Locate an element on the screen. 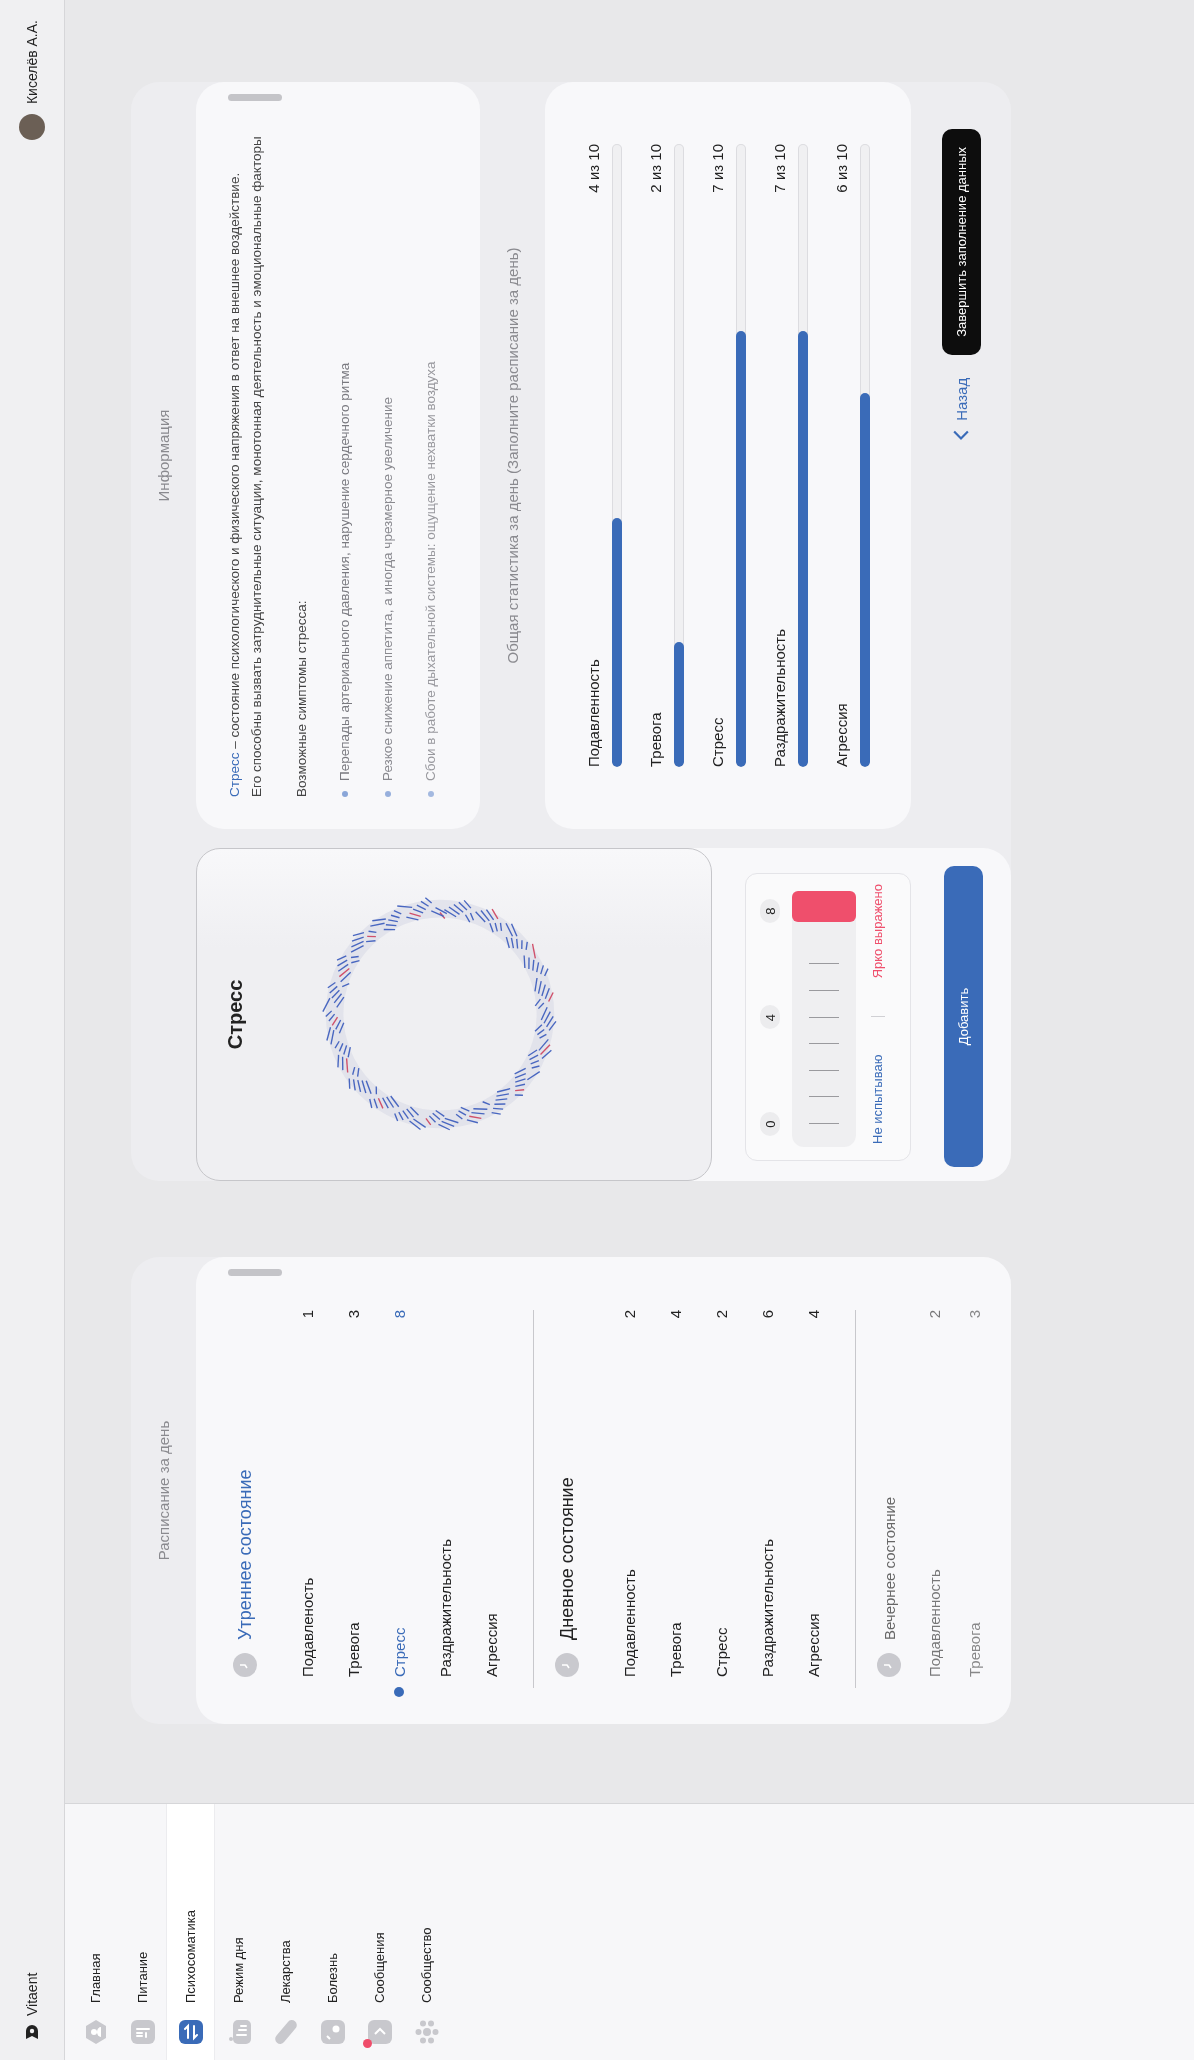 Image resolution: width=1194 pixels, height=2060 pixels. stat-label: Агрессия is located at coordinates (841, 735).